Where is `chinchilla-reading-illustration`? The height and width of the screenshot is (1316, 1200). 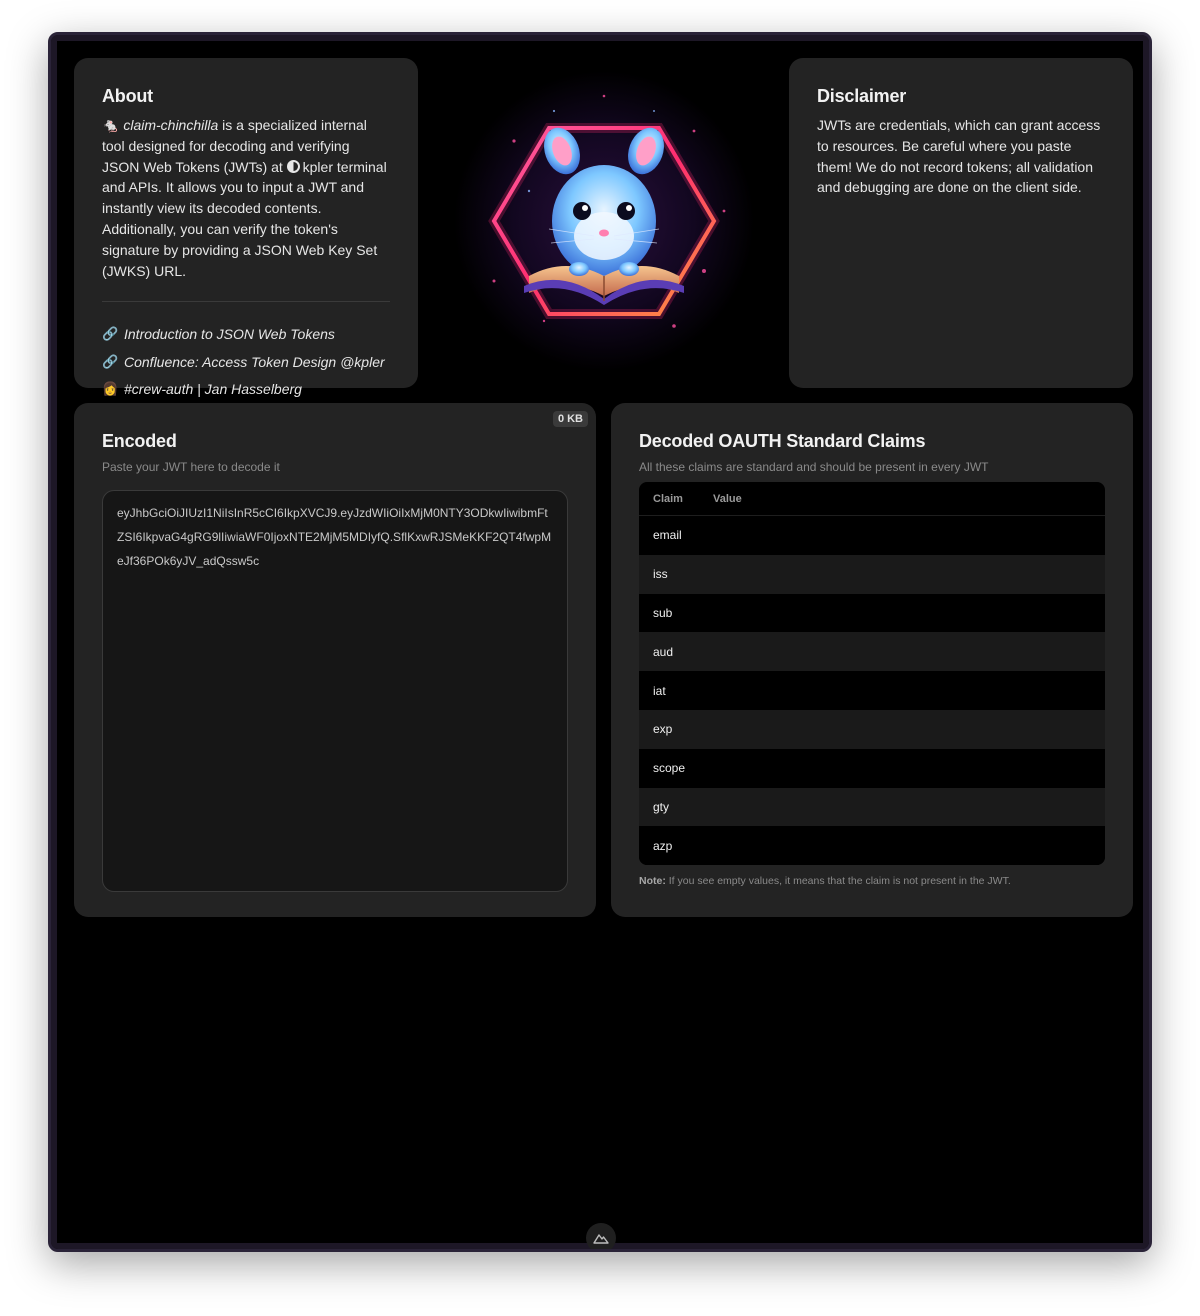
chinchilla-reading-illustration is located at coordinates (604, 221).